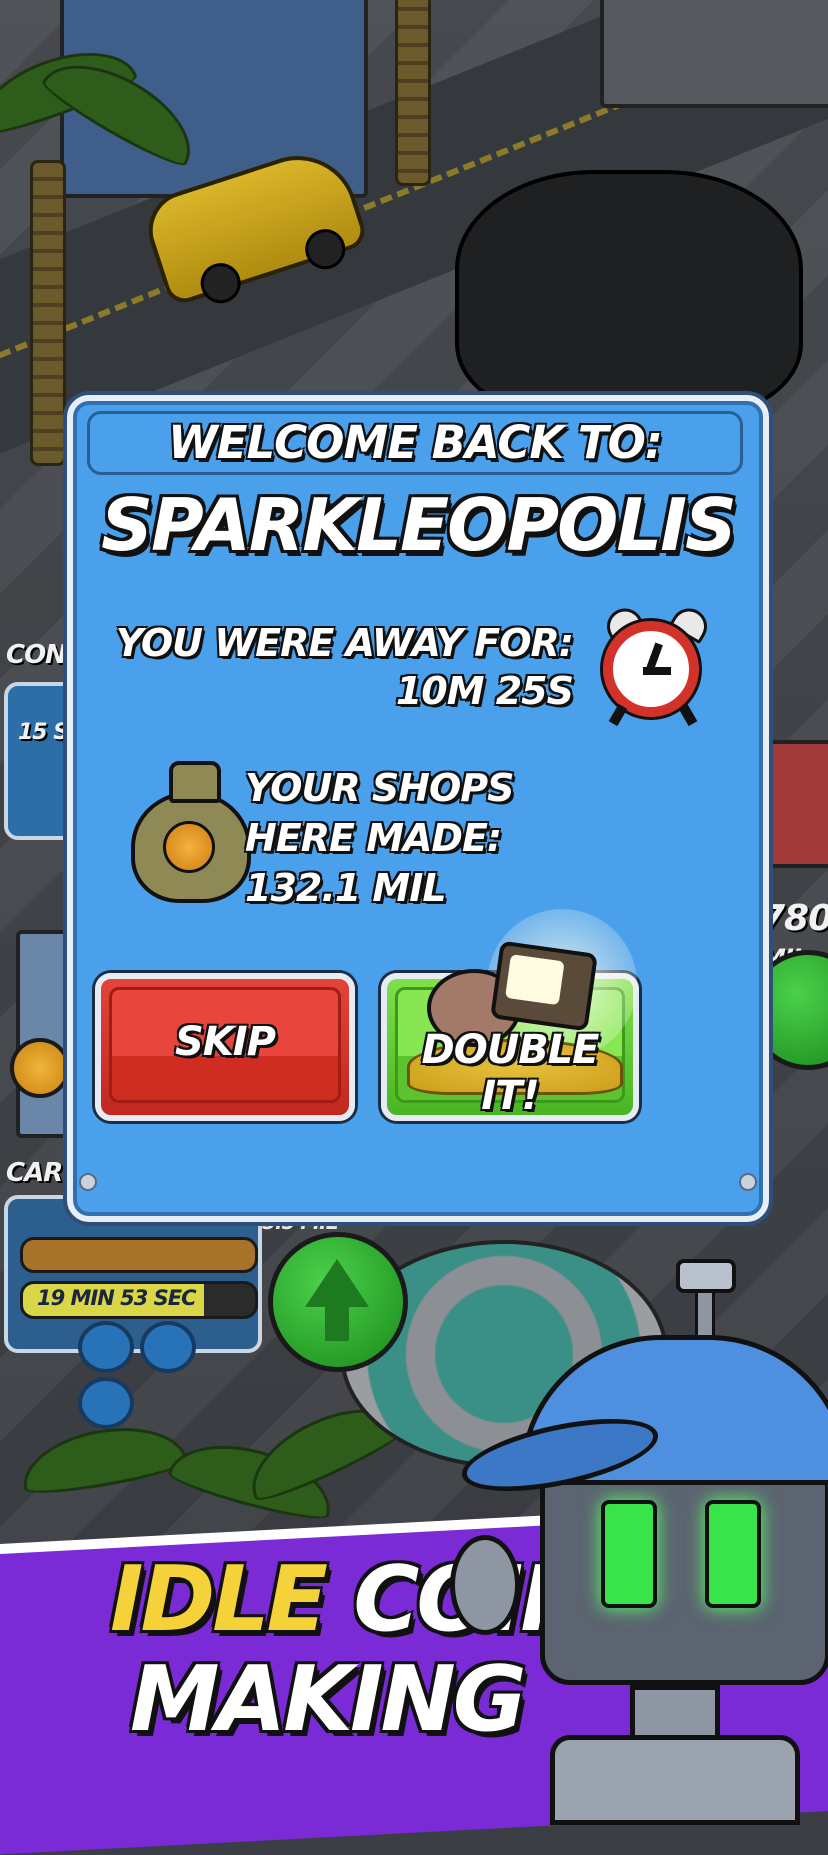 The image size is (828, 1855). I want to click on left-shop-label-1: CON, so click(36, 655).